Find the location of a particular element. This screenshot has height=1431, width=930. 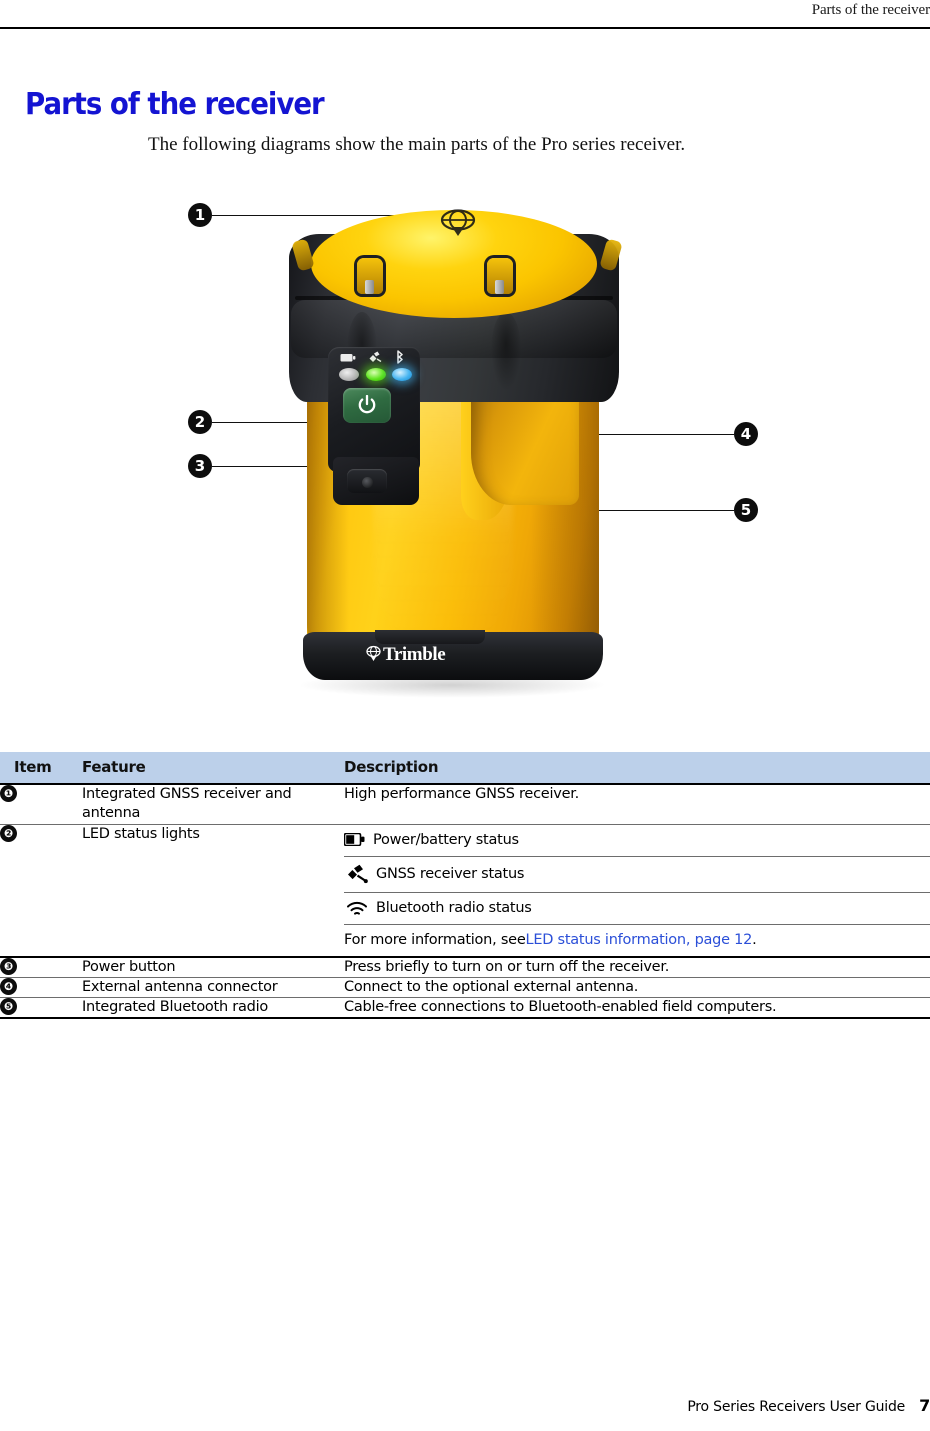

callout-5: 5 is located at coordinates (746, 510).